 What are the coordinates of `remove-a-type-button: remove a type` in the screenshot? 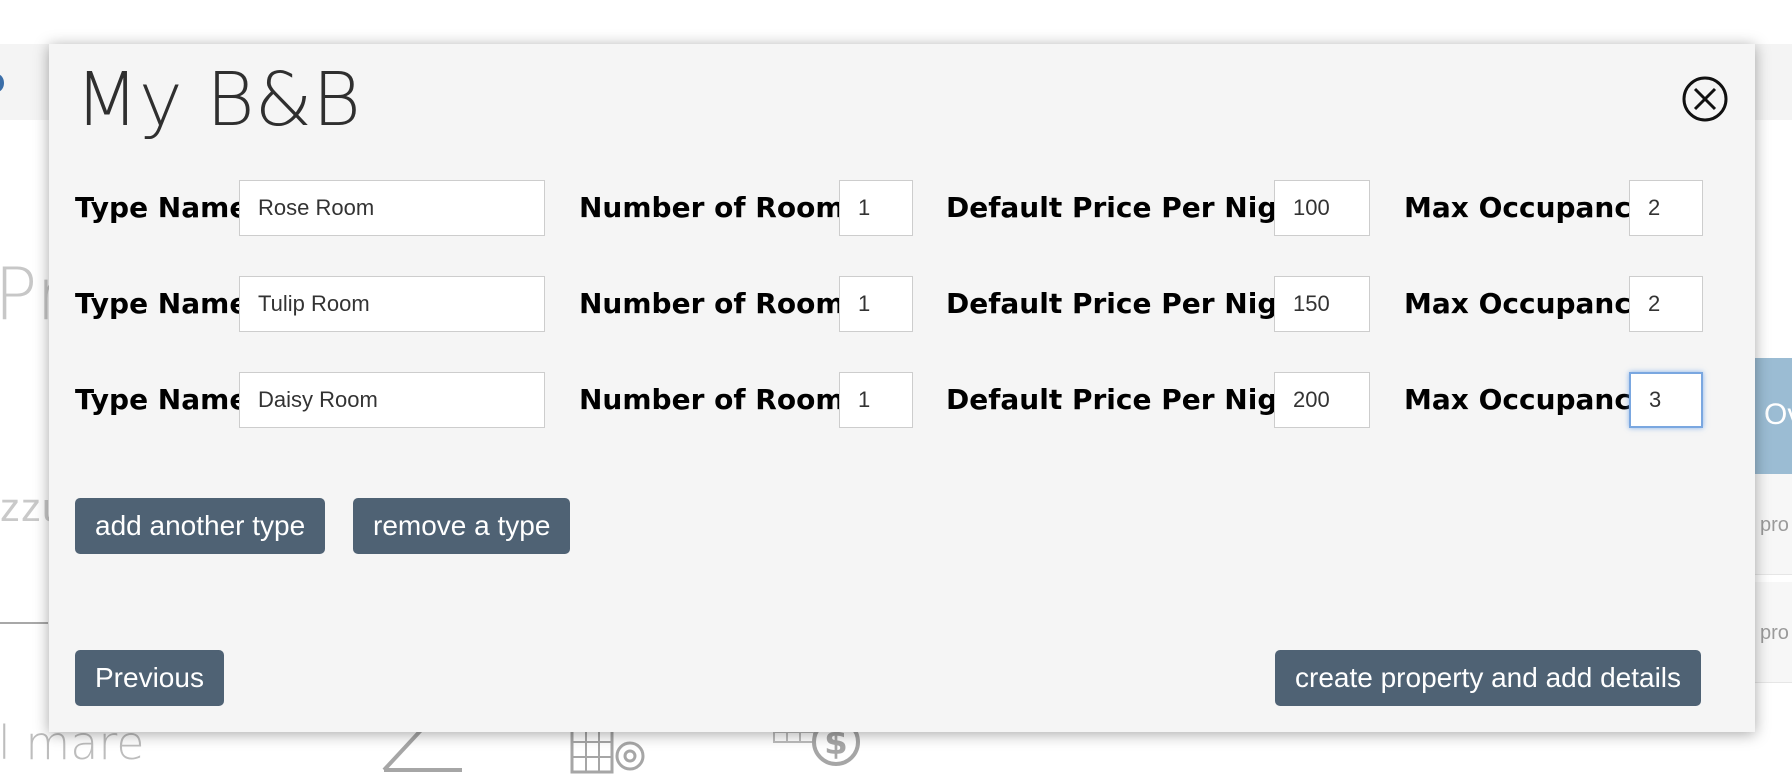 It's located at (462, 526).